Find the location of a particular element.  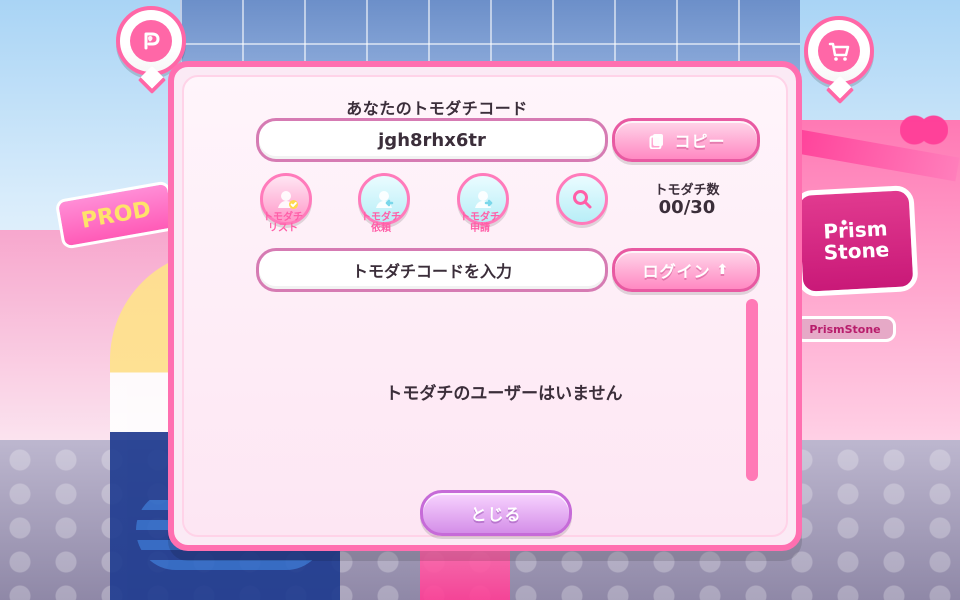

prism-stone-small-sign-text: PrismStone is located at coordinates (845, 329).